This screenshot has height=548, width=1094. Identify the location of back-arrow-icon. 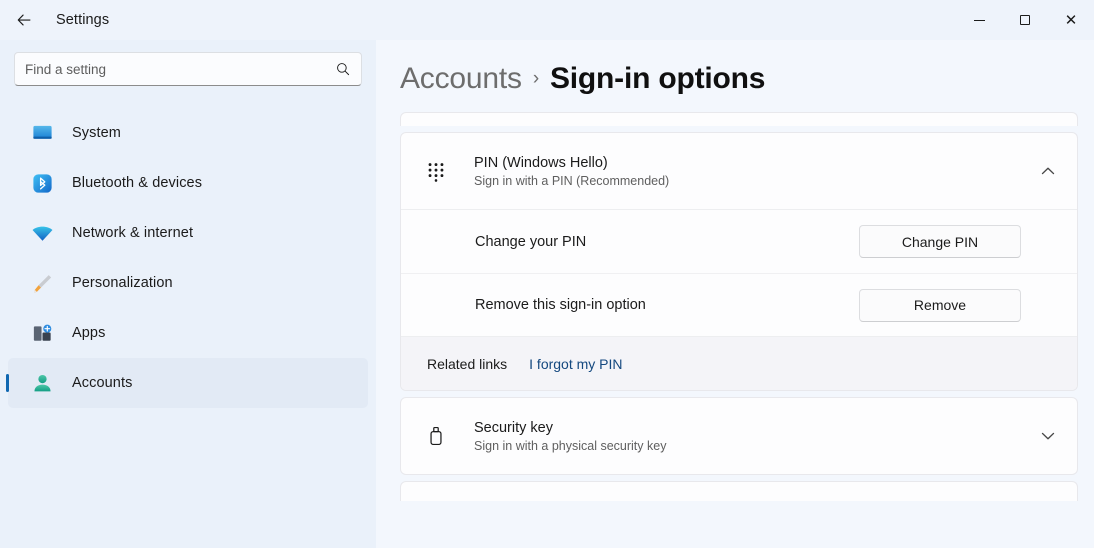
(24, 20).